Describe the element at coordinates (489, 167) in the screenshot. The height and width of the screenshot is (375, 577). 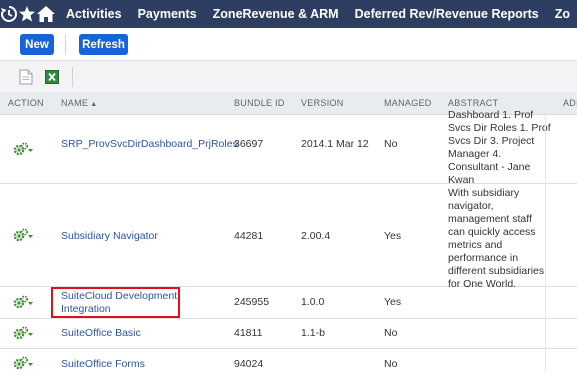
I see `abstract-line: Consultant - Jane` at that location.